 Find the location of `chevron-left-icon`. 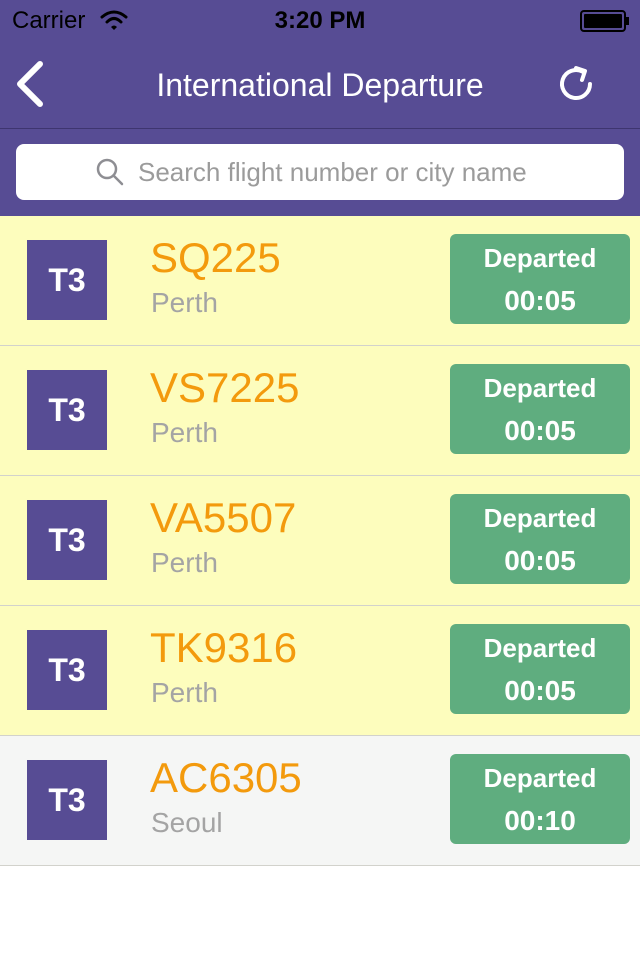

chevron-left-icon is located at coordinates (30, 84).